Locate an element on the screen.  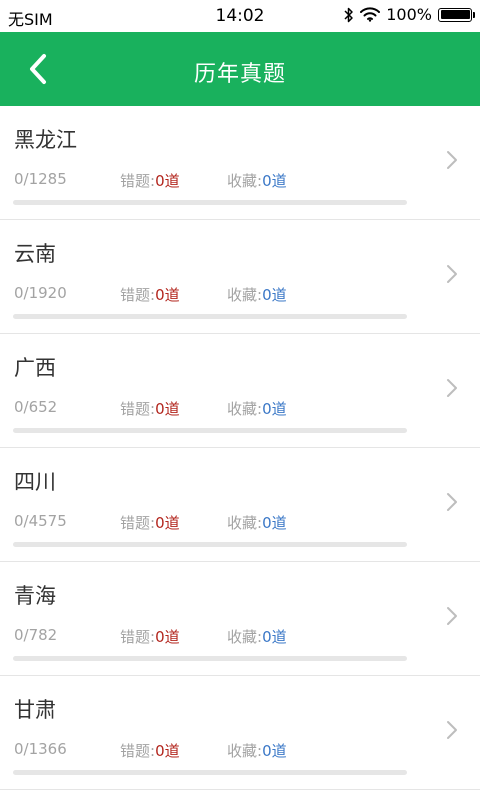
province-name: 青海 is located at coordinates (35, 596).